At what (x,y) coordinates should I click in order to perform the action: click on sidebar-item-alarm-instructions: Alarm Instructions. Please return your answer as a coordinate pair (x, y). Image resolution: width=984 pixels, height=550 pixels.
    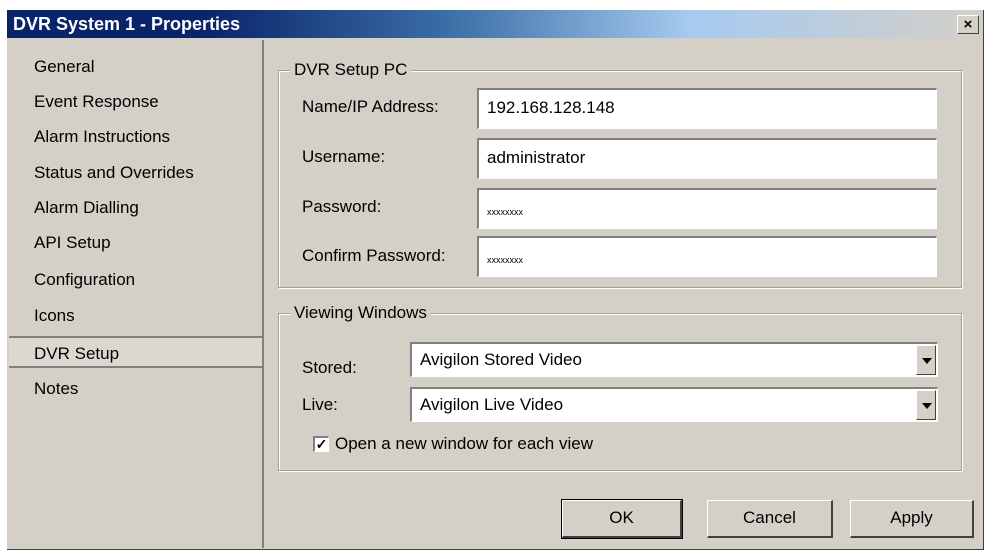
    Looking at the image, I should click on (135, 137).